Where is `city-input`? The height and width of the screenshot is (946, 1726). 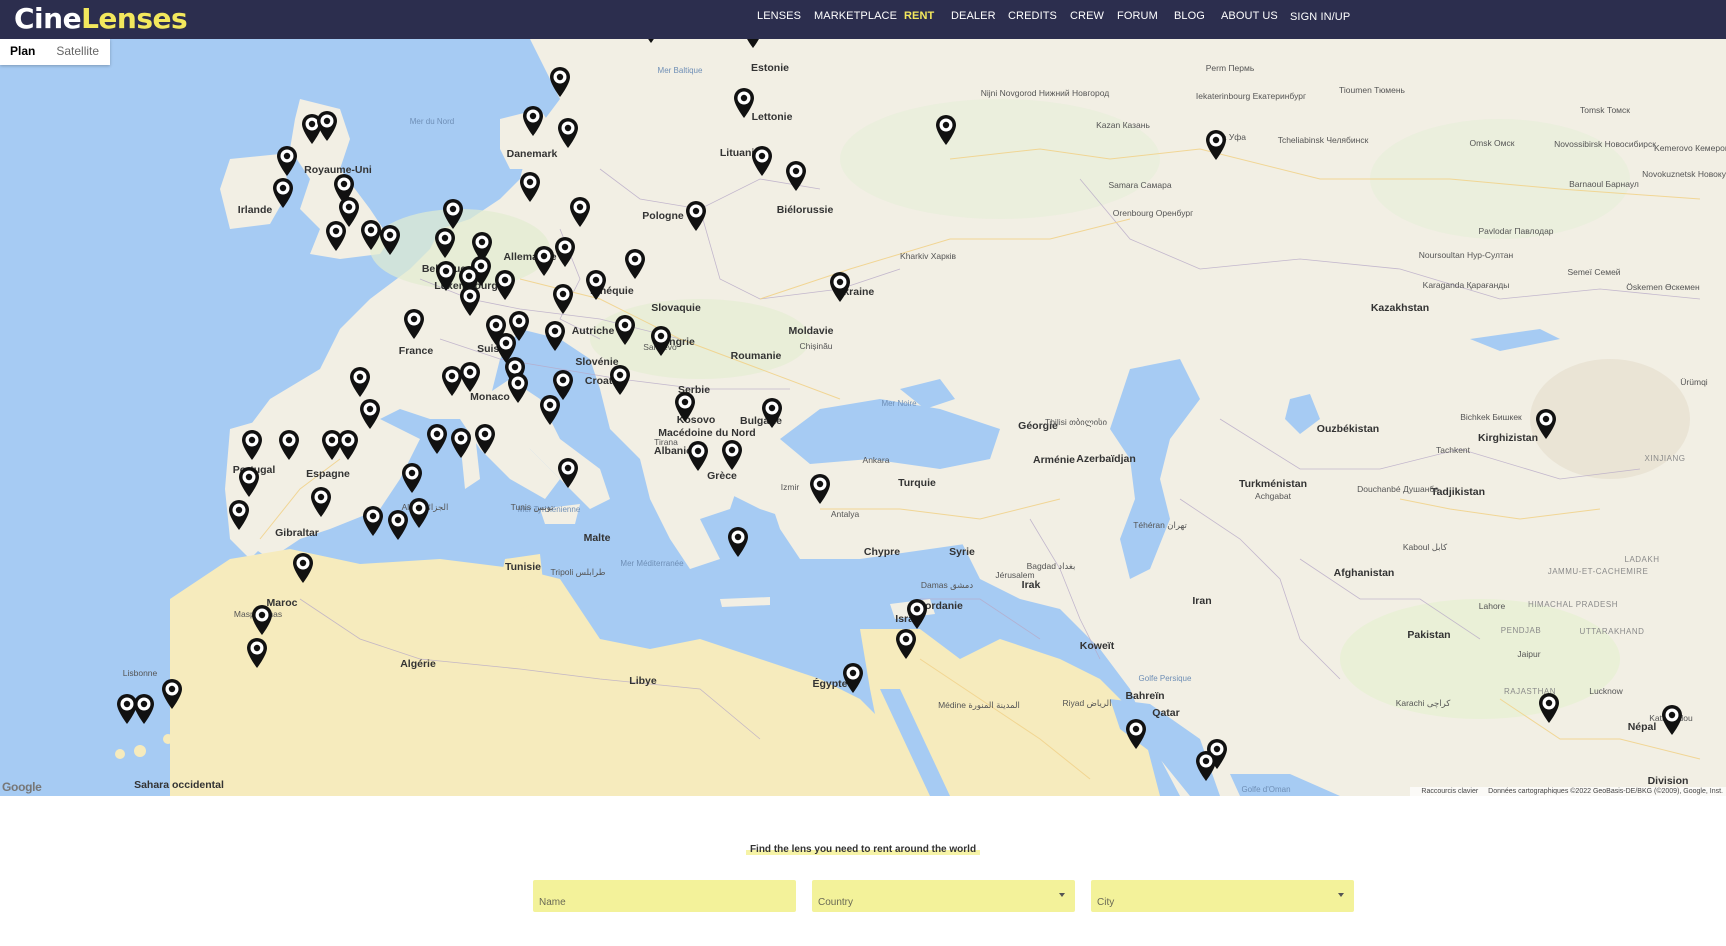 city-input is located at coordinates (1222, 896).